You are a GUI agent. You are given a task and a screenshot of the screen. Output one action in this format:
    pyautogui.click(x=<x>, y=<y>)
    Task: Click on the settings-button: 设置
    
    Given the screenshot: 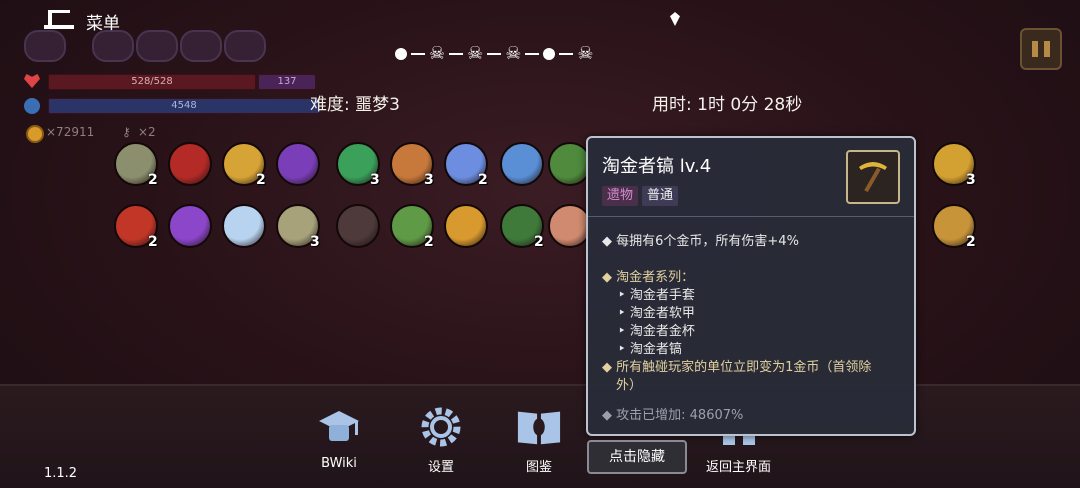 What is the action you would take?
    pyautogui.click(x=441, y=439)
    